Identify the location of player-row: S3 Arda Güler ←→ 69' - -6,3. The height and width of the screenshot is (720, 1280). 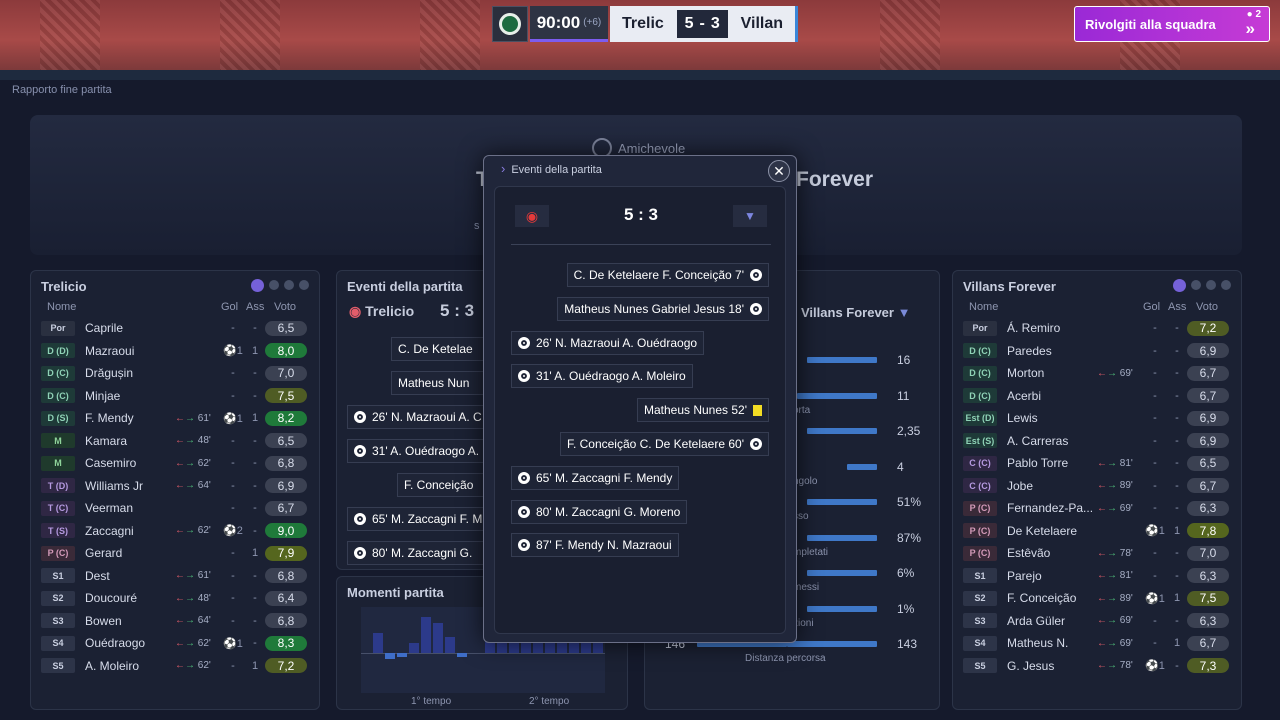
(1107, 621).